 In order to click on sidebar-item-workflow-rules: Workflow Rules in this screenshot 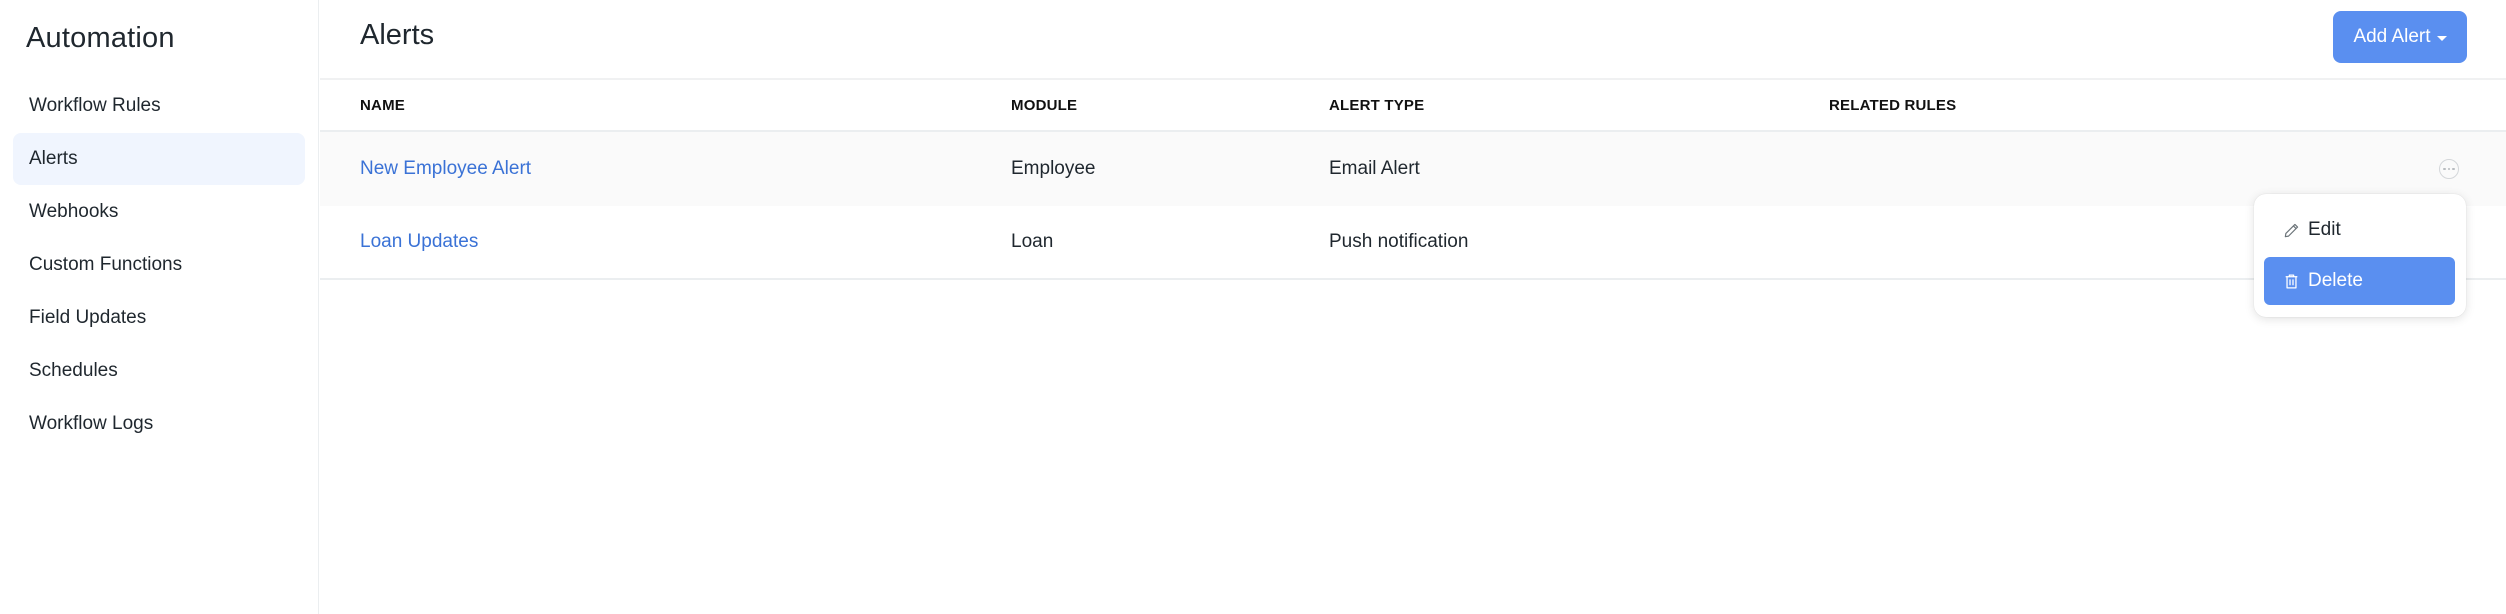, I will do `click(159, 106)`.